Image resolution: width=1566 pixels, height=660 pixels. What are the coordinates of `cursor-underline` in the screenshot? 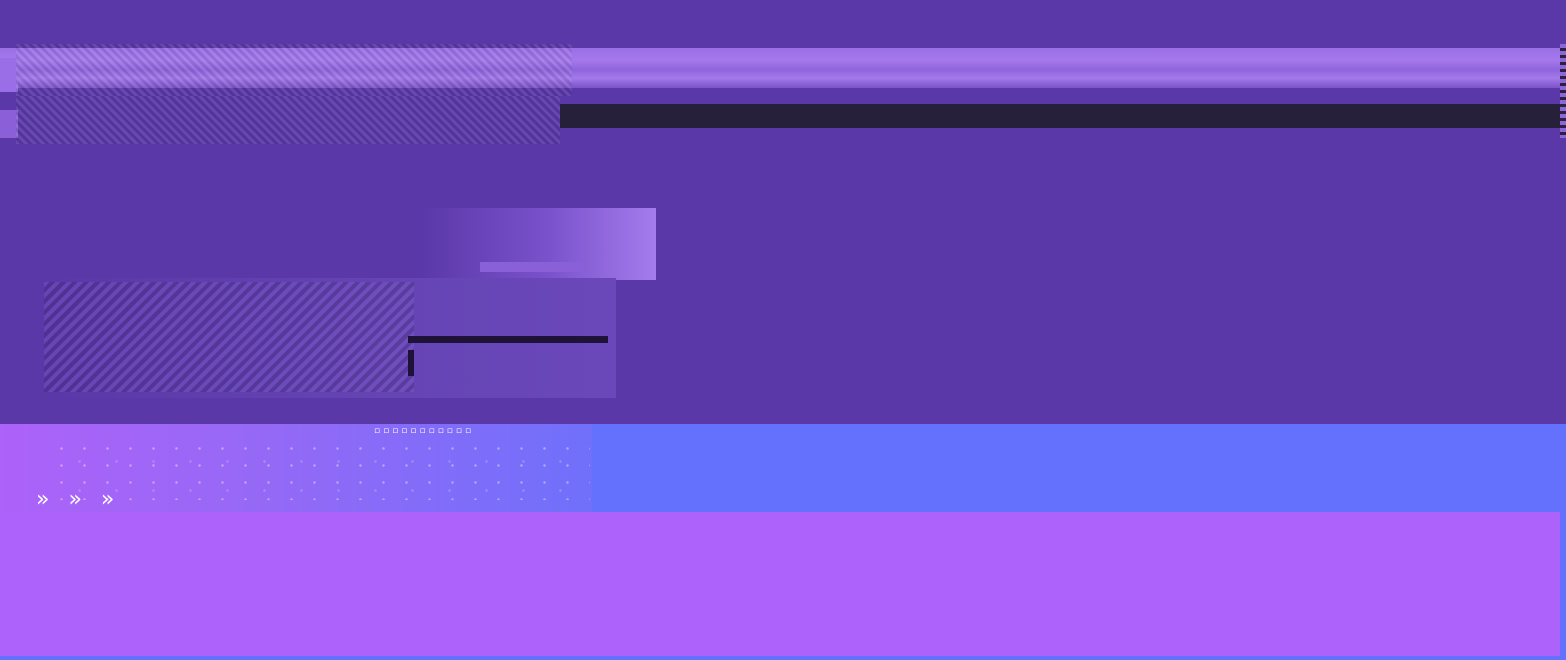 It's located at (508, 339).